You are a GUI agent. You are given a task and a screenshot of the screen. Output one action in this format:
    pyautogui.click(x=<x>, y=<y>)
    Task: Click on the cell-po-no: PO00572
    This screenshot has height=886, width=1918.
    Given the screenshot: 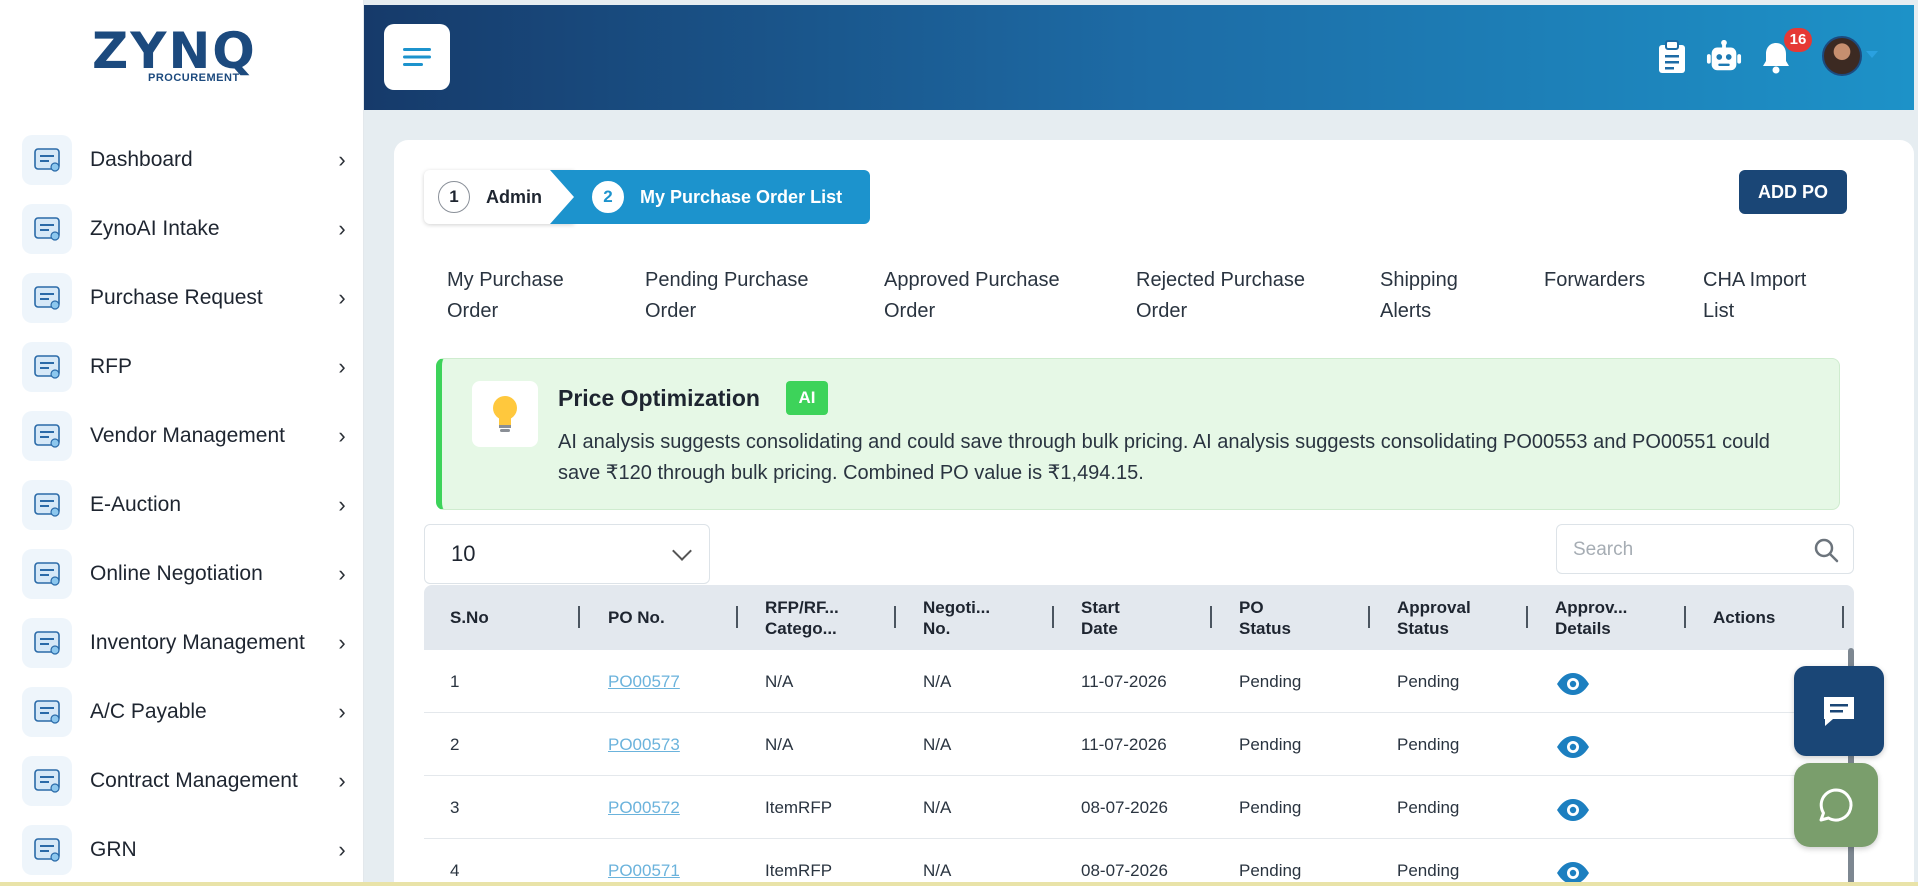 What is the action you would take?
    pyautogui.click(x=644, y=807)
    